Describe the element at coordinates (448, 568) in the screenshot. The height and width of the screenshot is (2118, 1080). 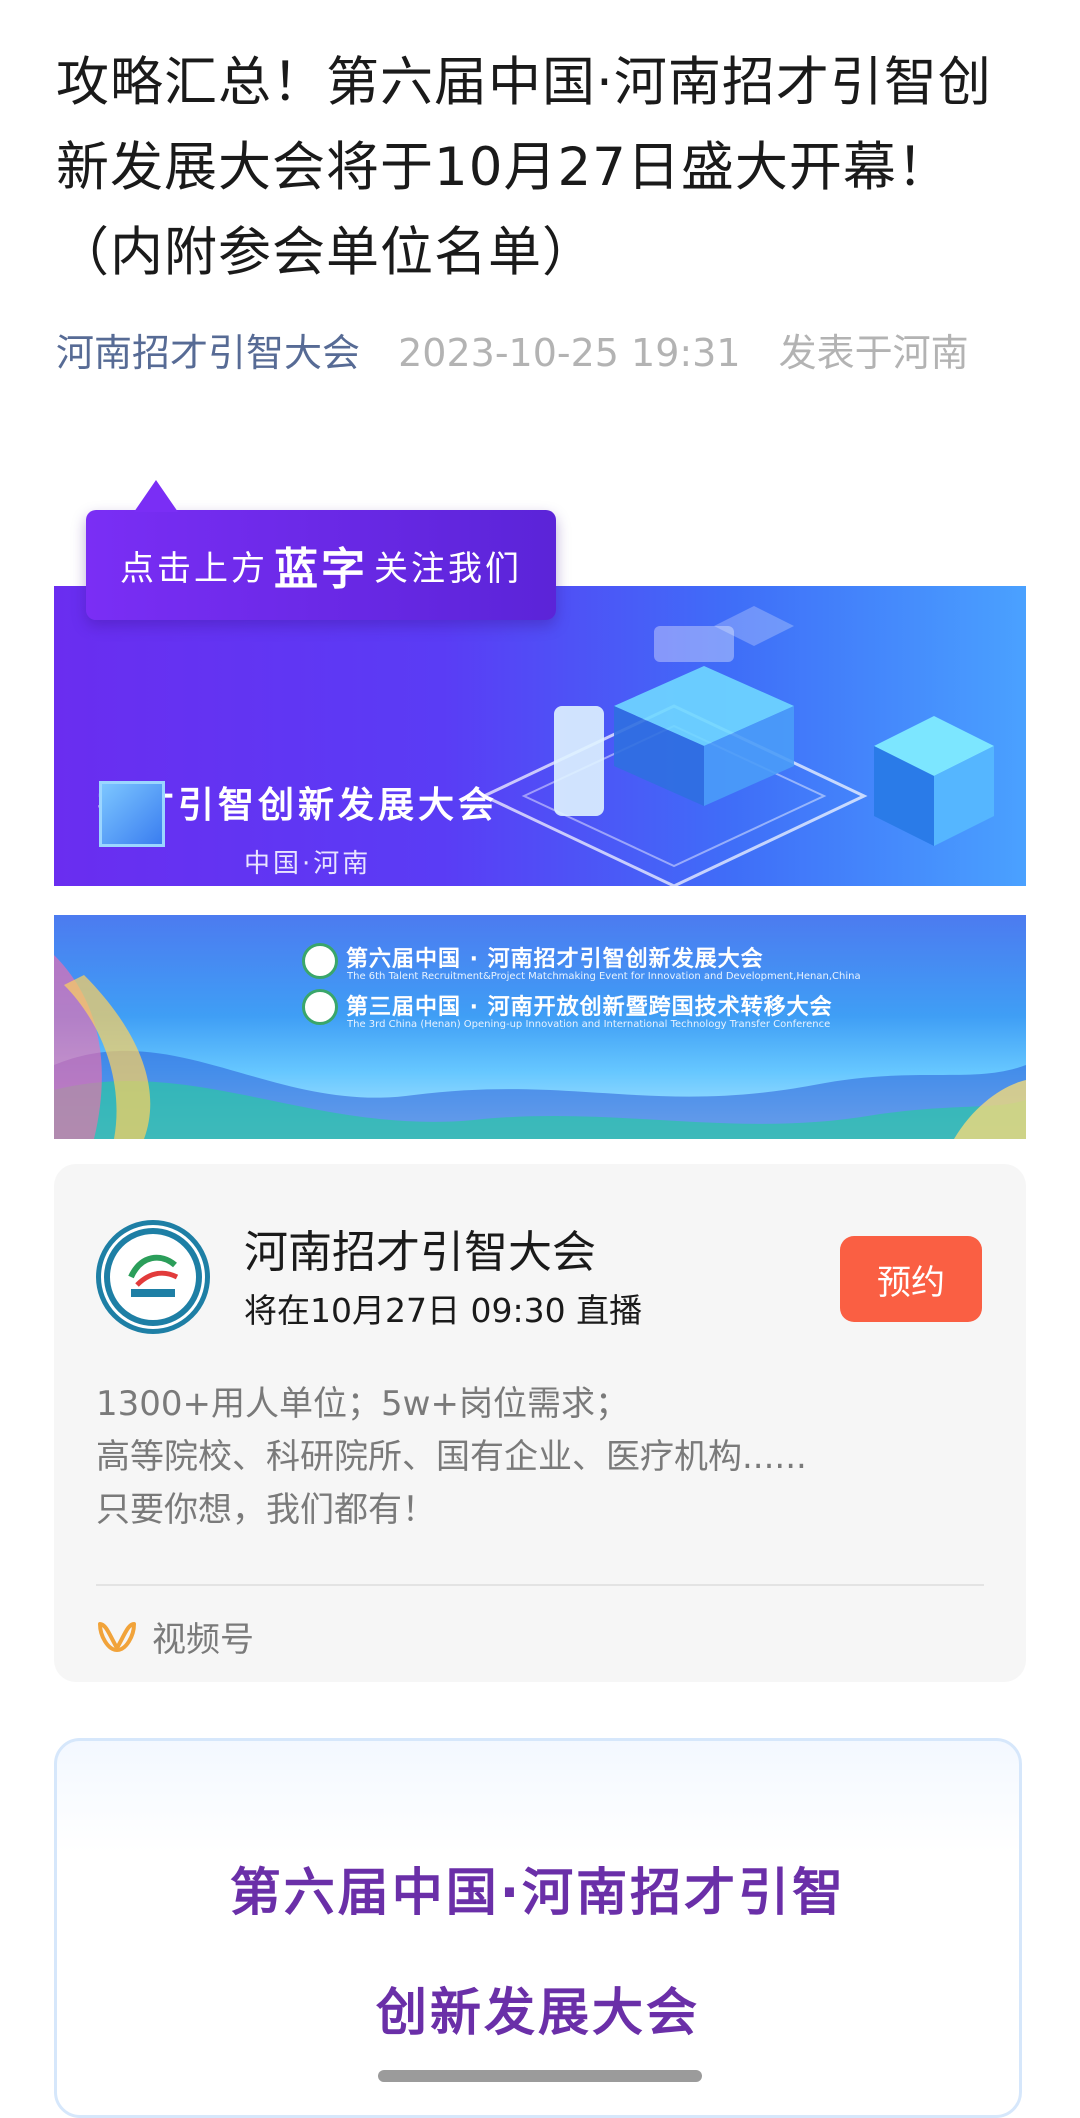
I see `follow-text-post: 关注我们` at that location.